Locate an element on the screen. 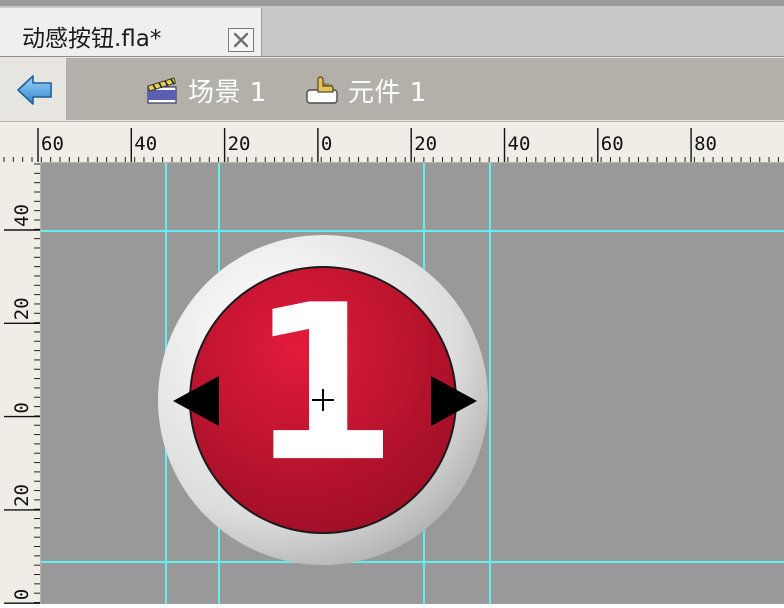 Image resolution: width=784 pixels, height=608 pixels. back-button is located at coordinates (35, 90).